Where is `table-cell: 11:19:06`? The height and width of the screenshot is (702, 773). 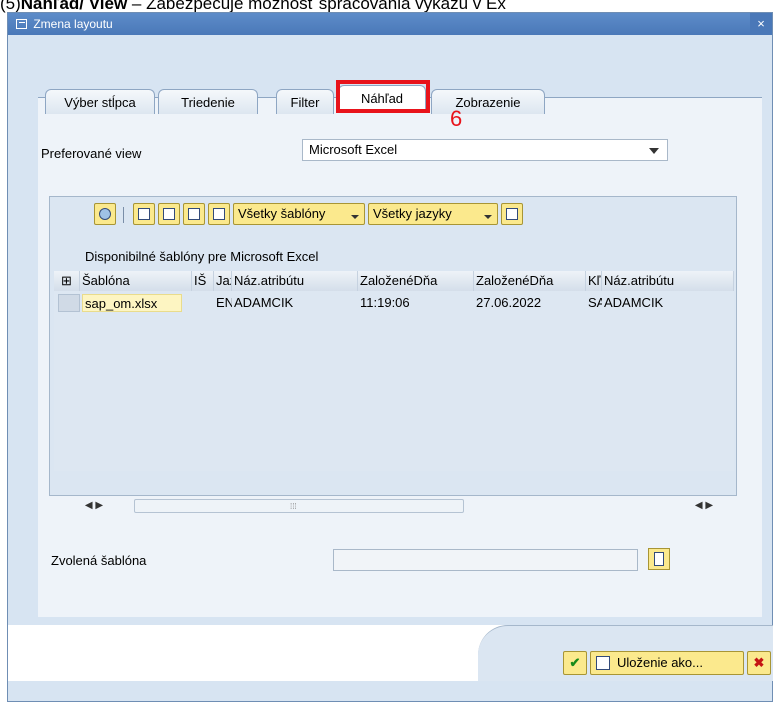
table-cell: 11:19:06 is located at coordinates (416, 303).